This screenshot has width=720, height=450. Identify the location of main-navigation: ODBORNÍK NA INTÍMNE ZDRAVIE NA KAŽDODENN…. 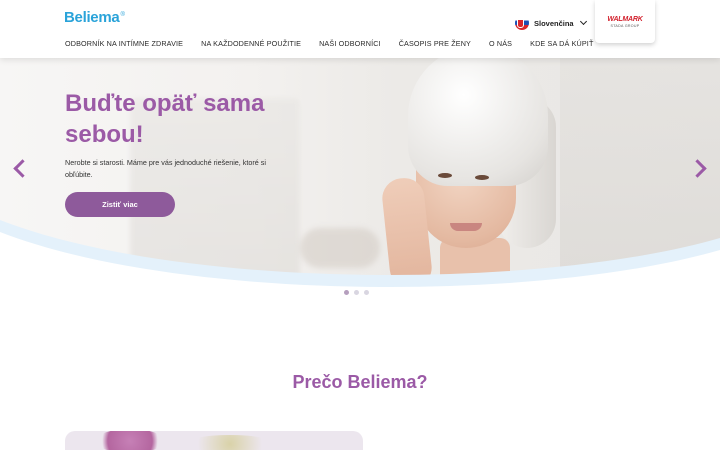
(338, 43).